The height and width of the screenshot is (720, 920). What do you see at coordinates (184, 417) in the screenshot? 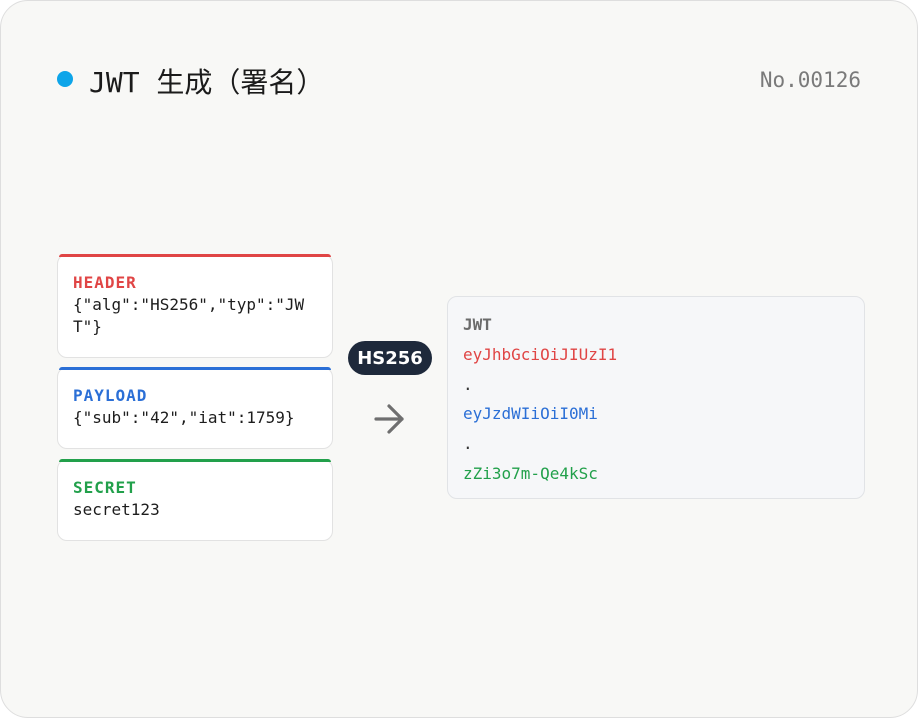
I see `payload-value: {"sub":"42","iat":1759}` at bounding box center [184, 417].